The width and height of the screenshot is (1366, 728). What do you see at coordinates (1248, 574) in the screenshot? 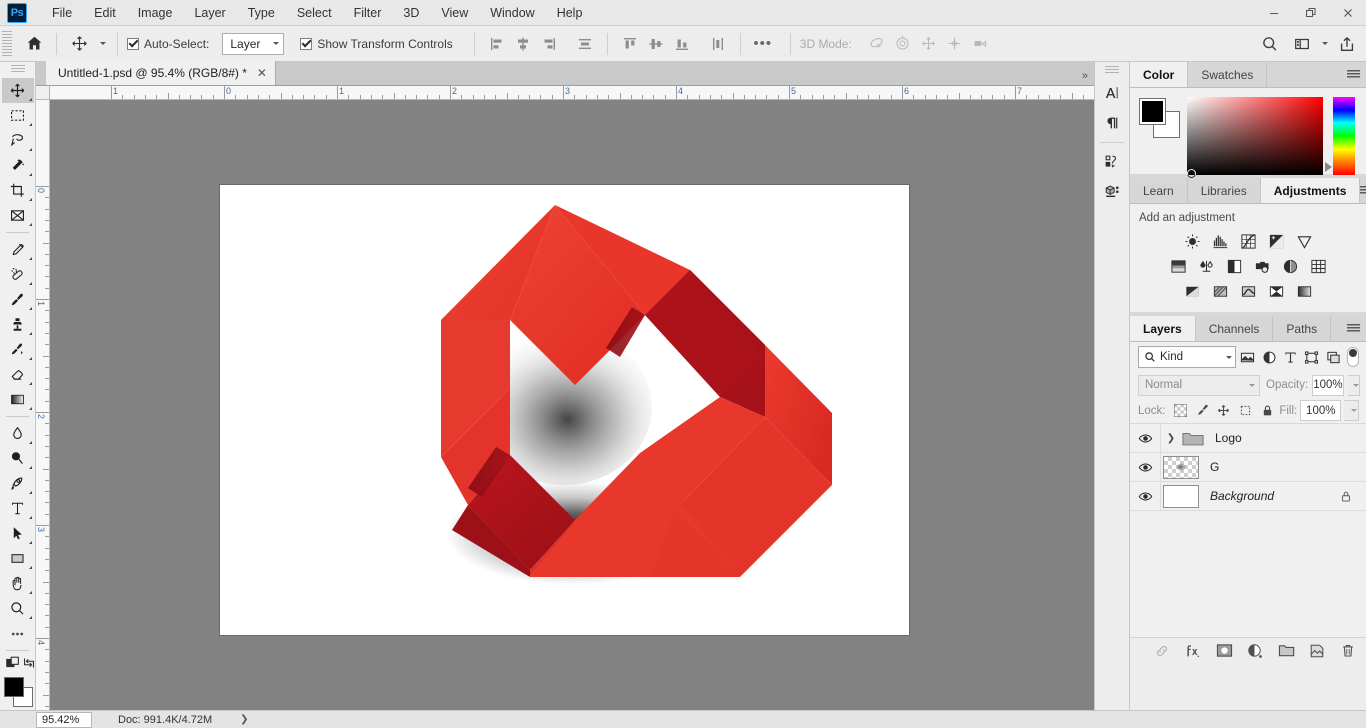
I see `layer-list-empty-area` at bounding box center [1248, 574].